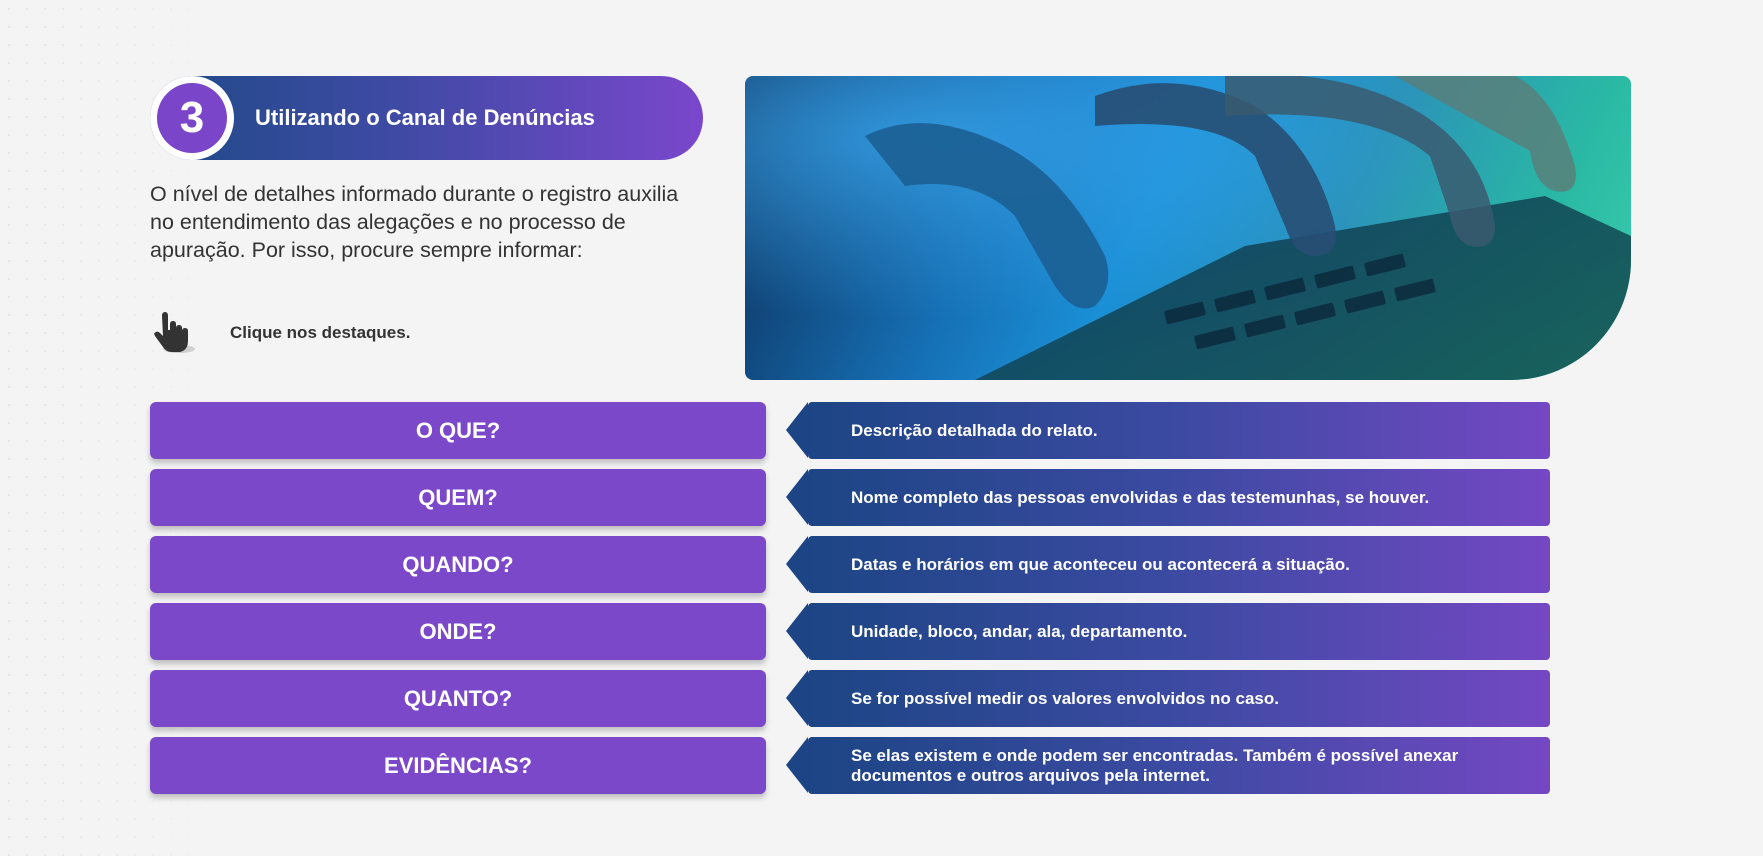 This screenshot has height=856, width=1763. What do you see at coordinates (458, 631) in the screenshot?
I see `question-button-onde: ONDE?` at bounding box center [458, 631].